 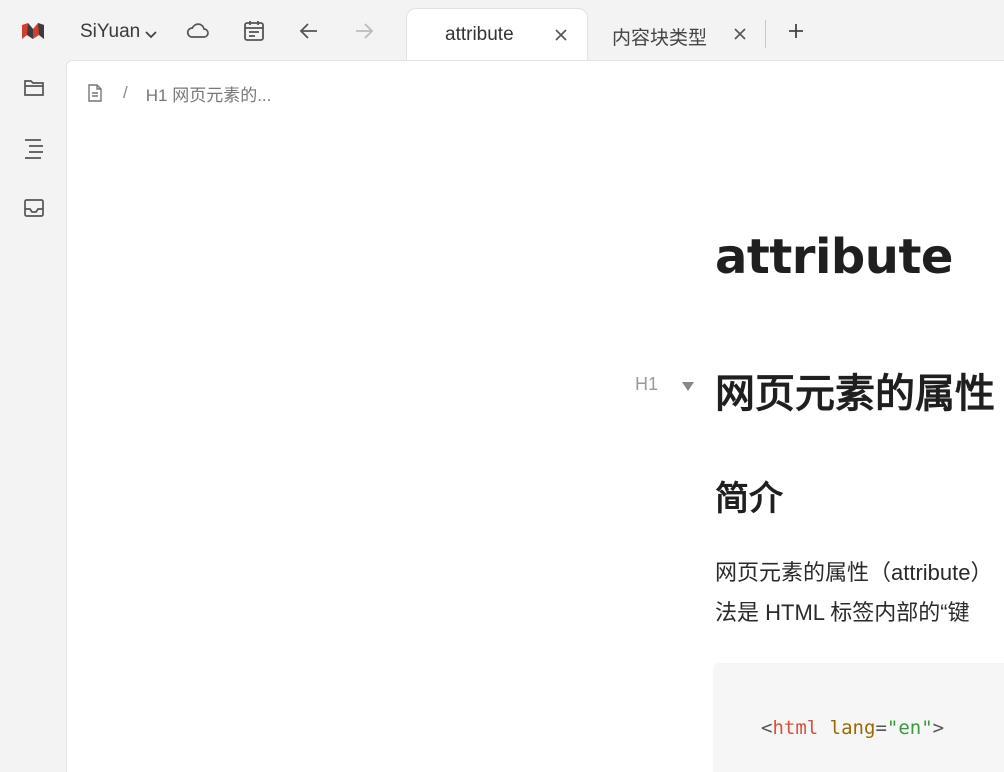 What do you see at coordinates (34, 88) in the screenshot?
I see `folder-icon` at bounding box center [34, 88].